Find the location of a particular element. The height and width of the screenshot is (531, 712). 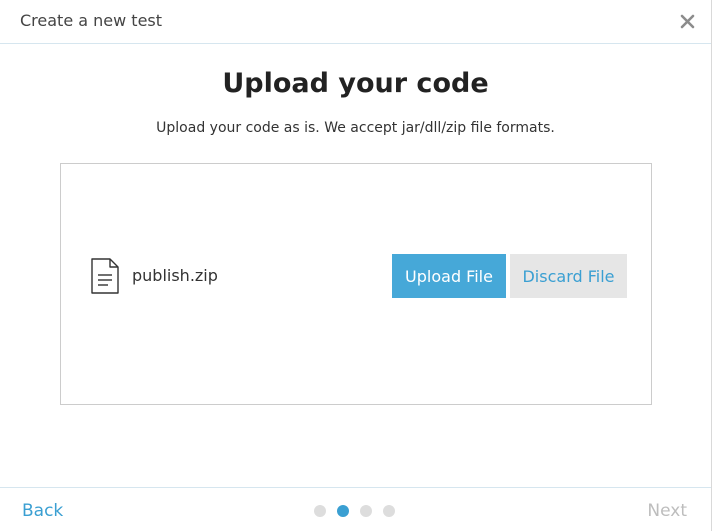

dialog-footer: Back Next is located at coordinates (355, 509).